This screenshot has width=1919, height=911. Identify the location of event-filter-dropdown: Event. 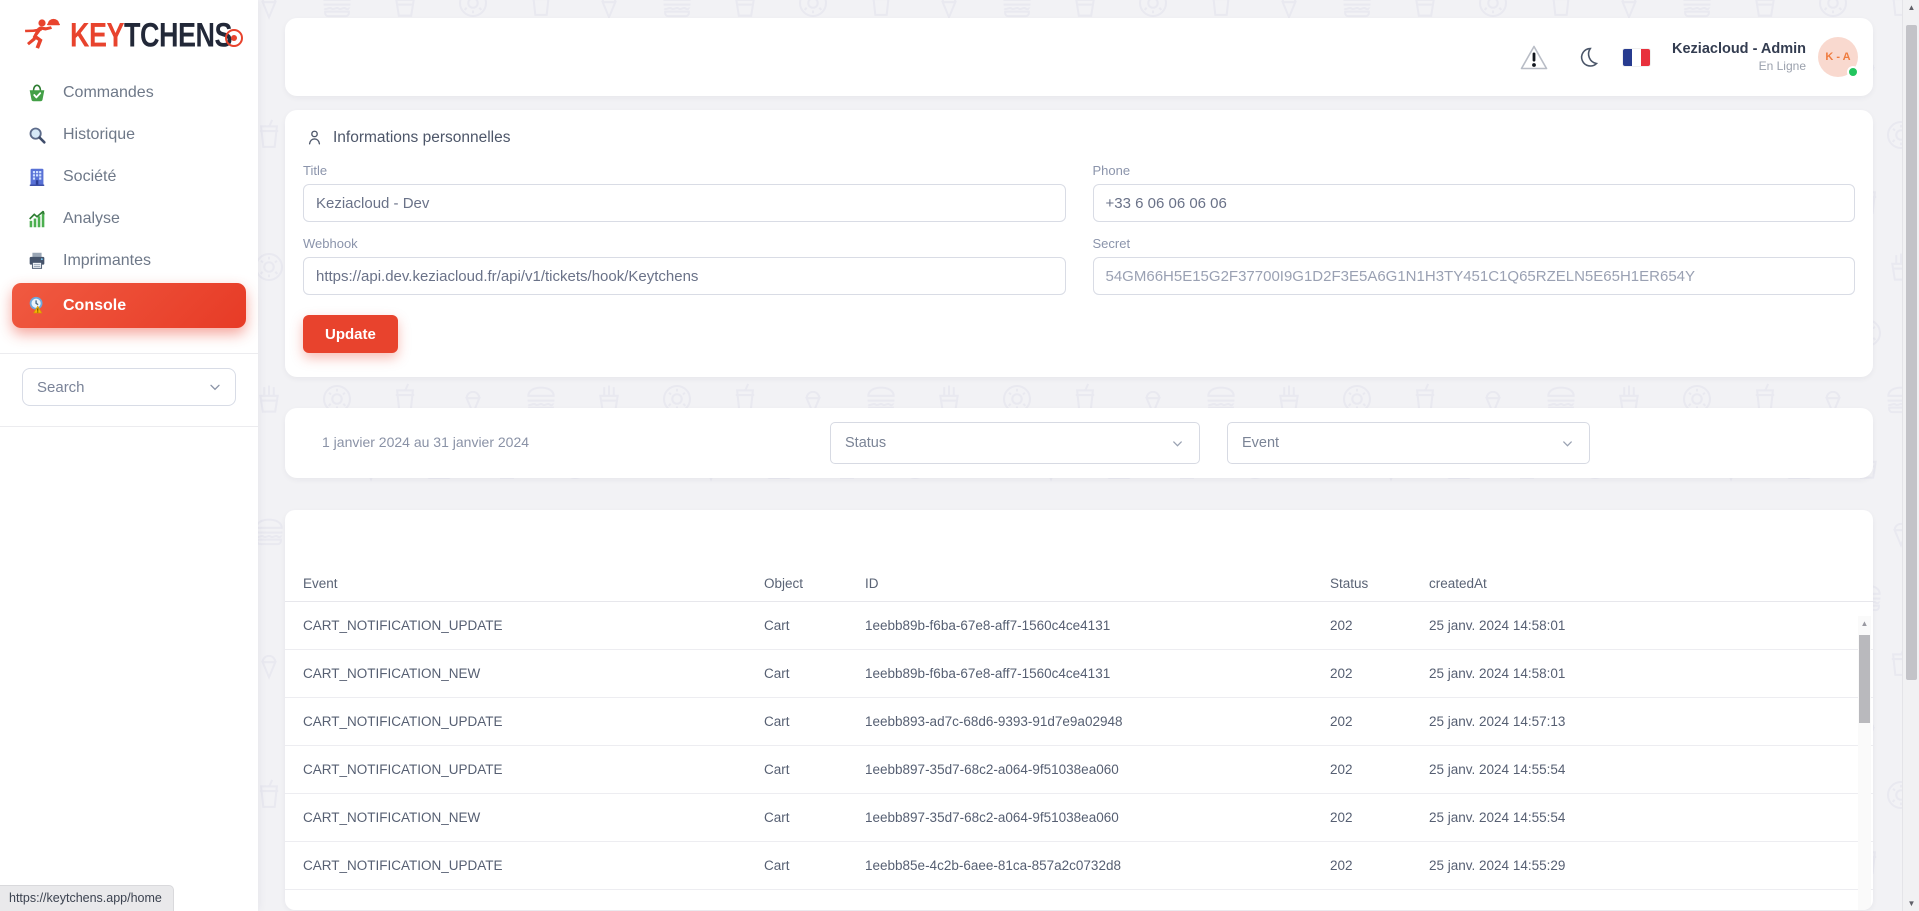
(1408, 443).